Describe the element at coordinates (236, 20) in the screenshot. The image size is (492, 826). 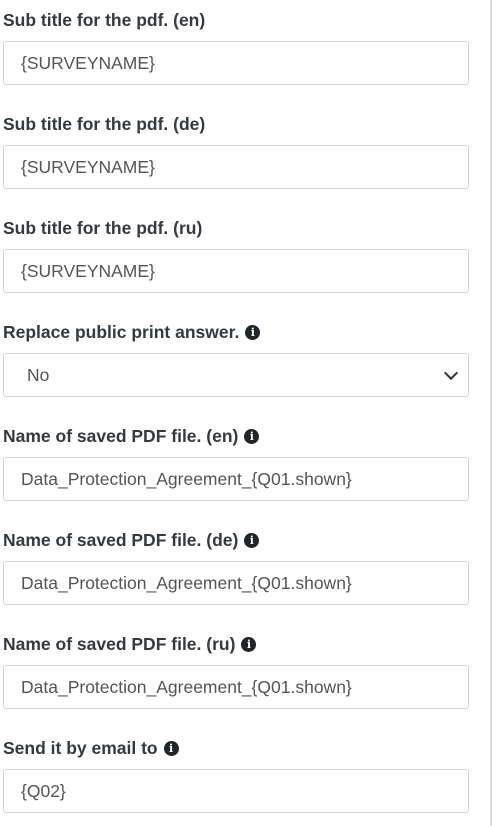
I see `subtitle-en-label: Sub title for the pdf. (en)` at that location.